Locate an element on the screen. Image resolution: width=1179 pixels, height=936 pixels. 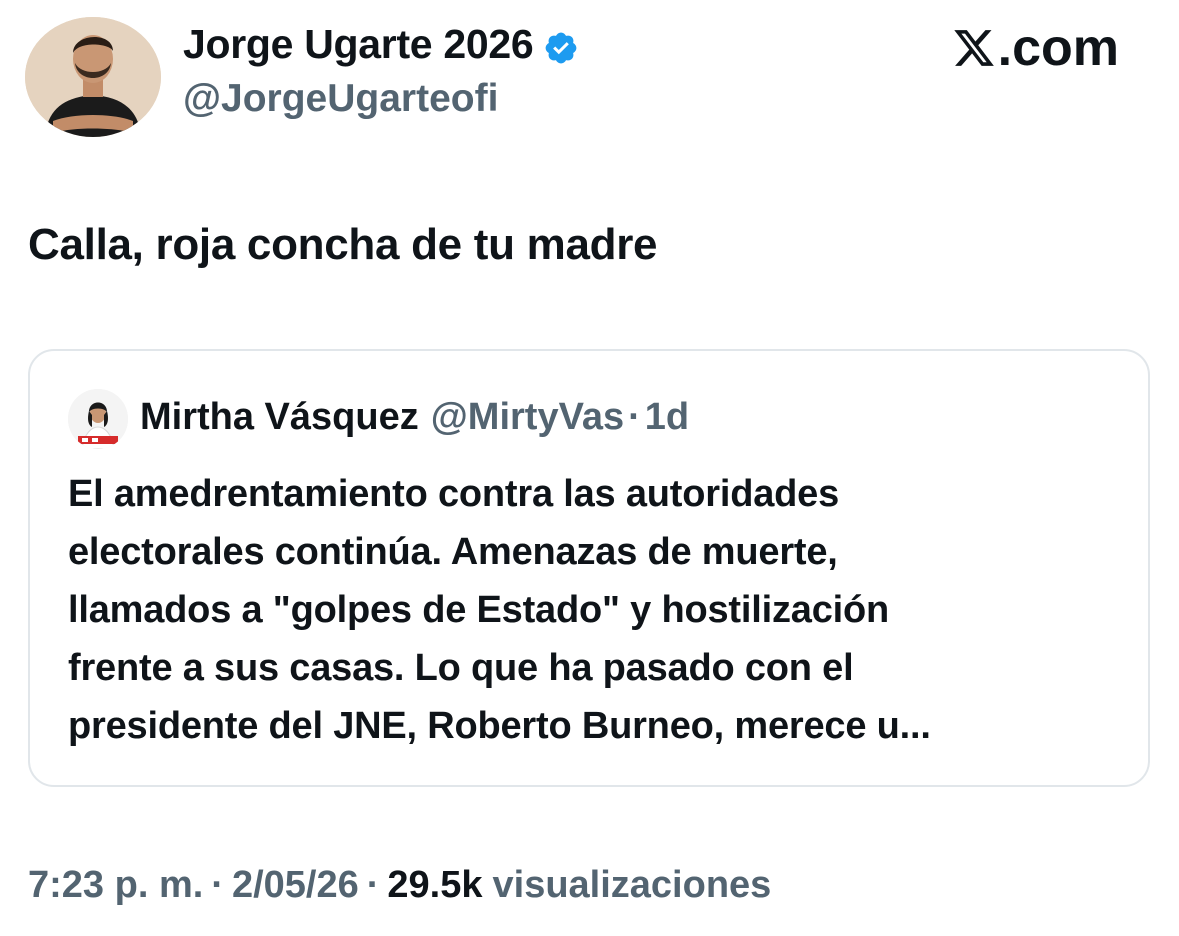
x-logo-icon is located at coordinates (973, 48).